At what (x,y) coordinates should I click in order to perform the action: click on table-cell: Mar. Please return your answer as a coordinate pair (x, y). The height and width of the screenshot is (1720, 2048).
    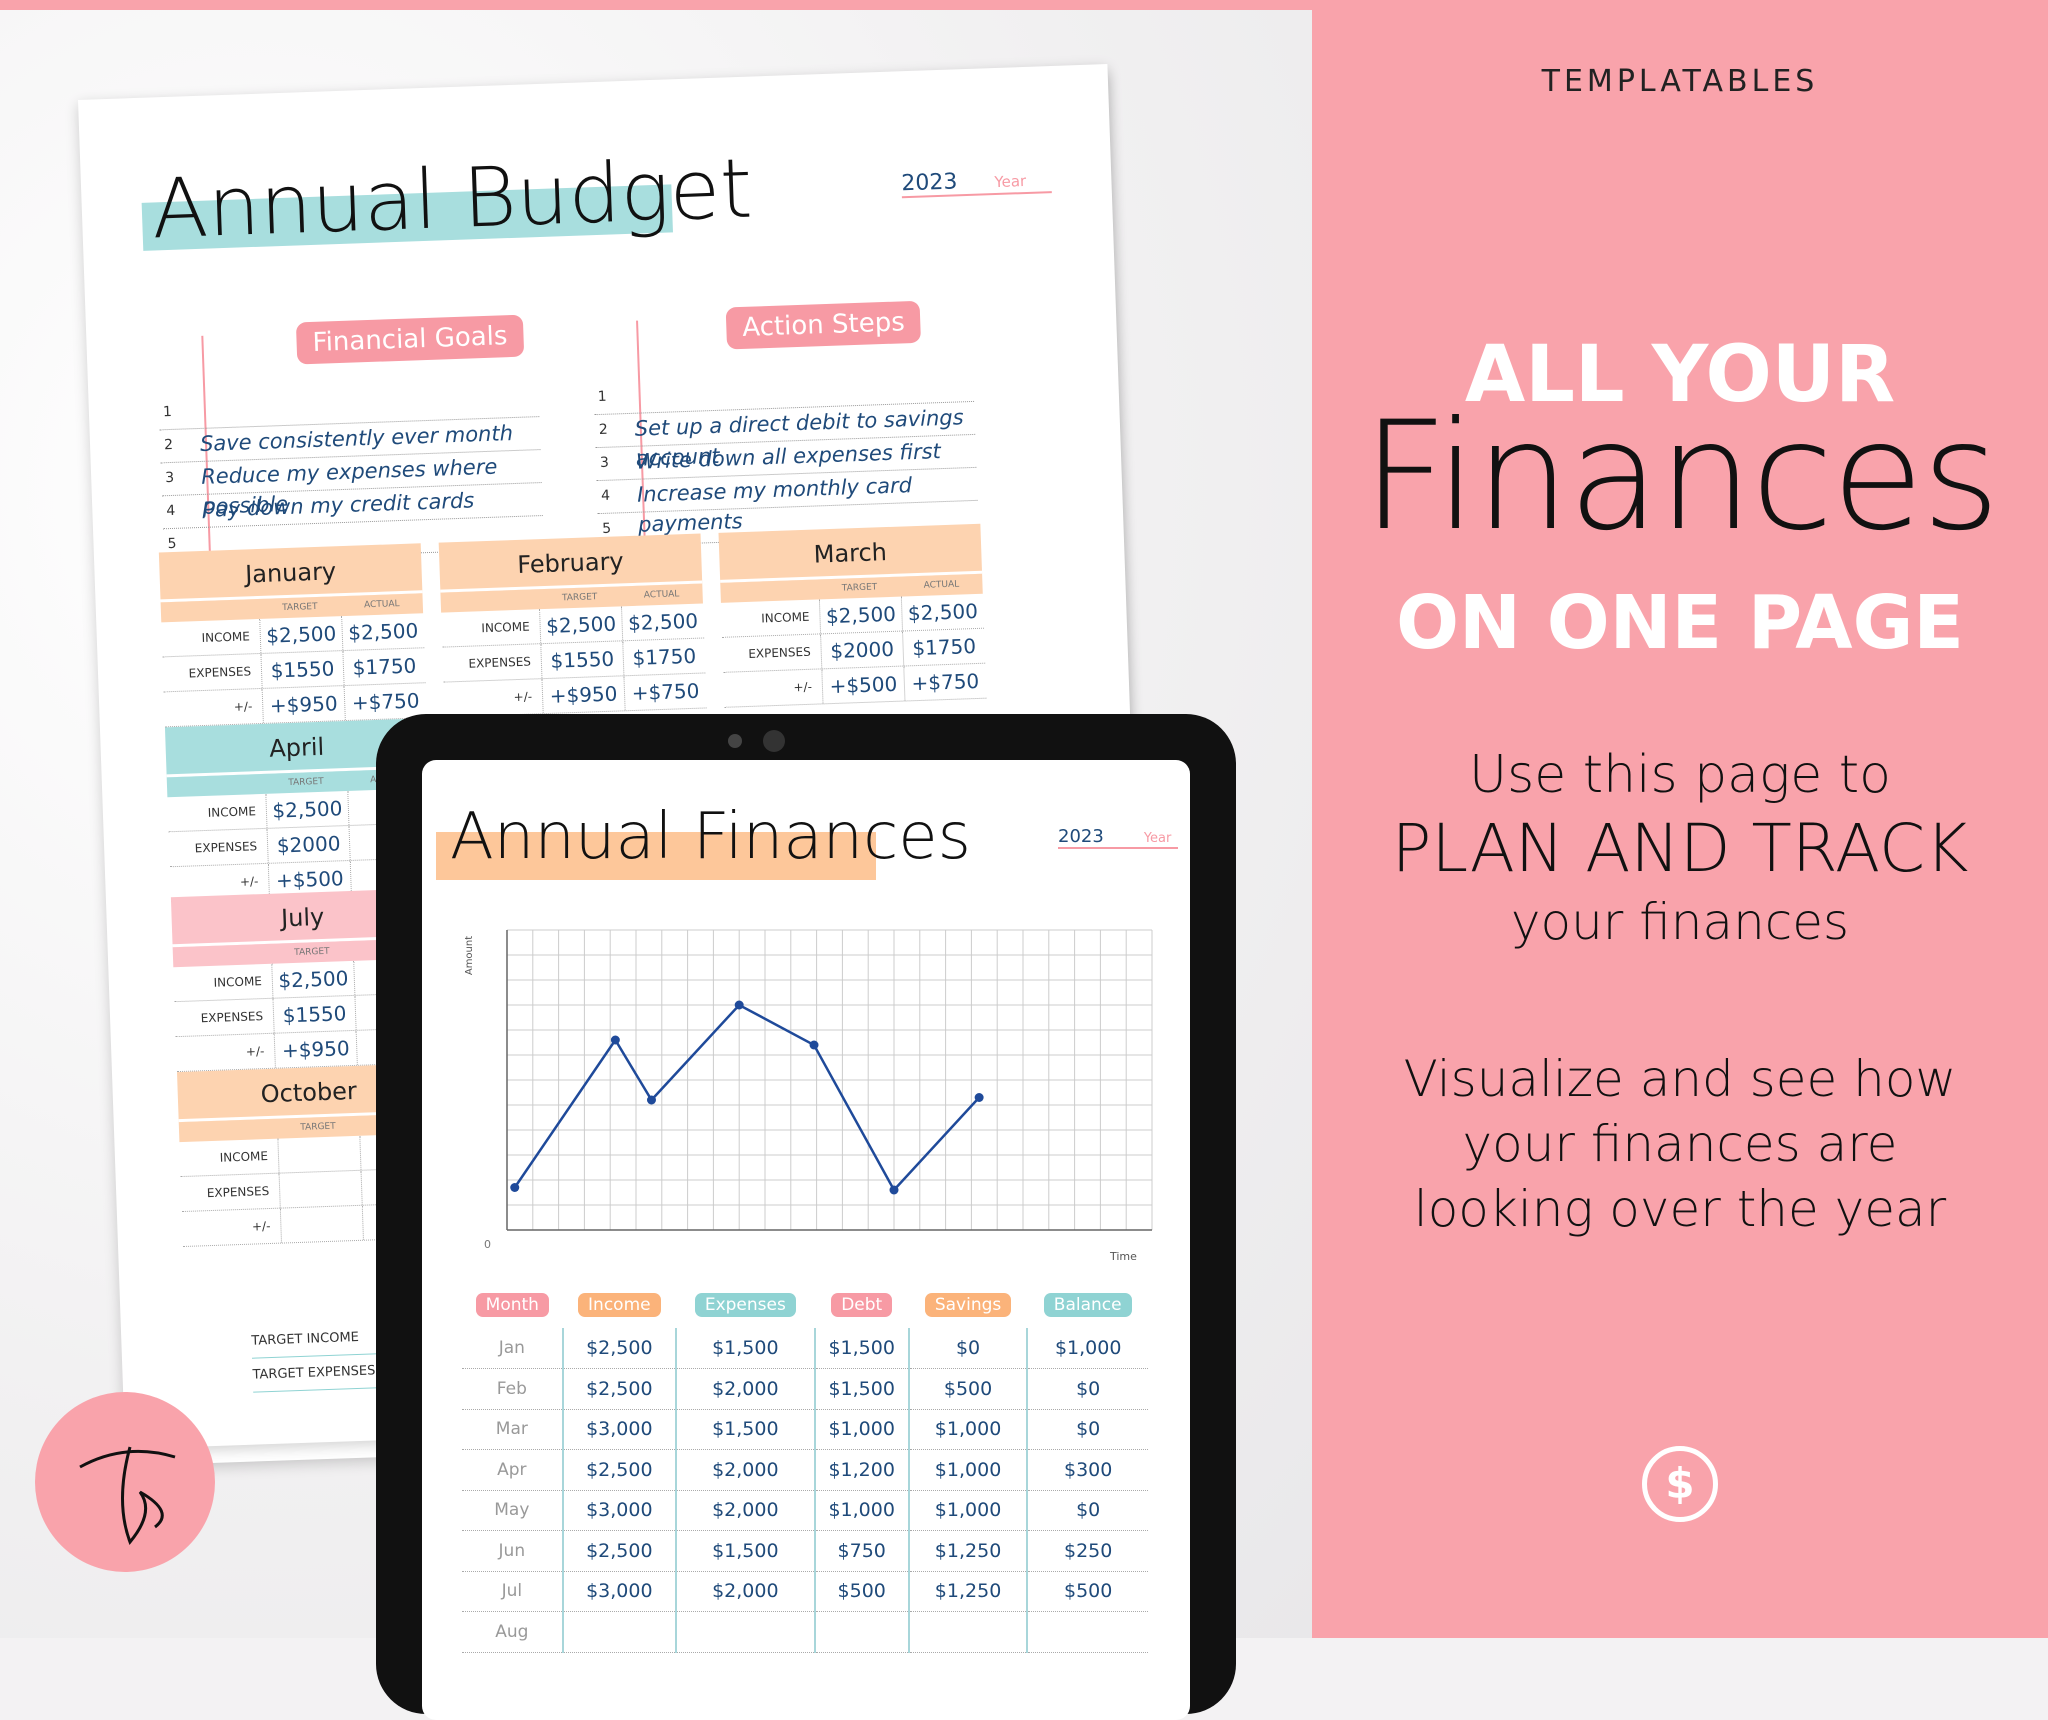
    Looking at the image, I should click on (512, 1429).